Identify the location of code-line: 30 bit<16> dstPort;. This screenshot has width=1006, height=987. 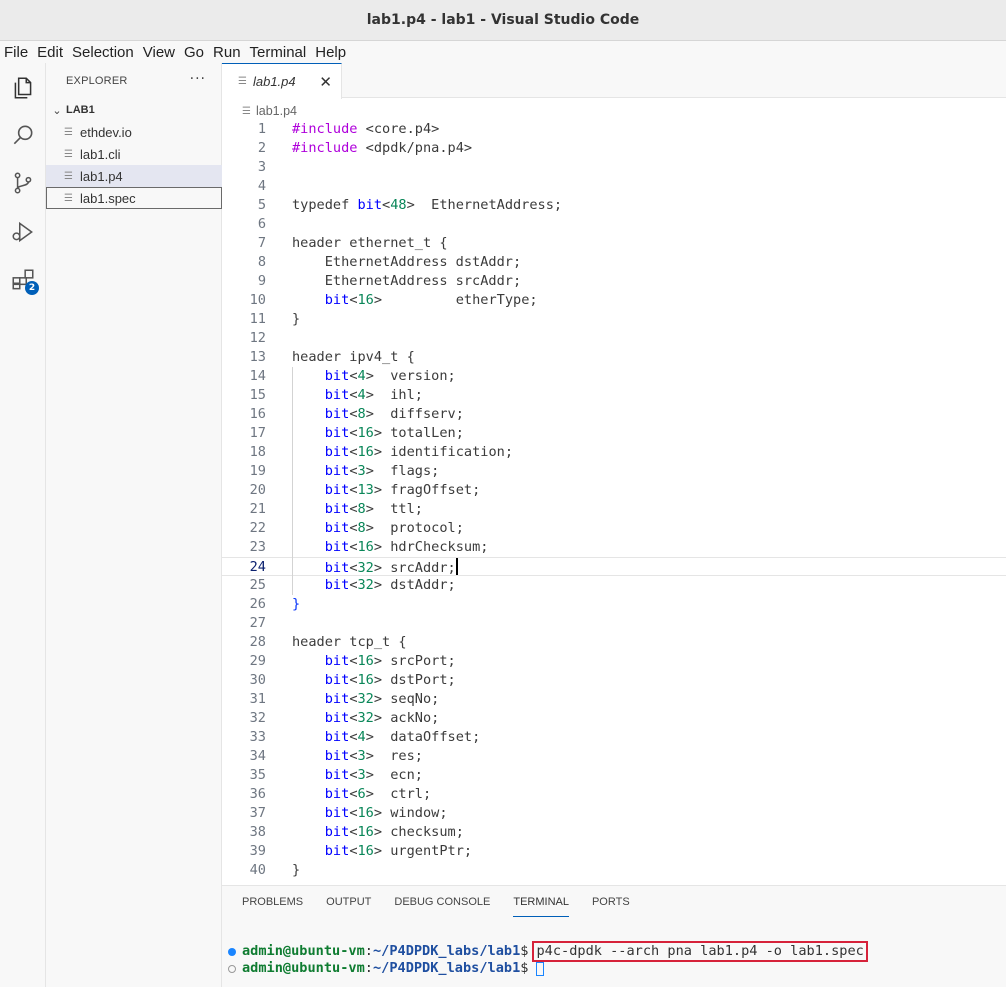
(614, 680).